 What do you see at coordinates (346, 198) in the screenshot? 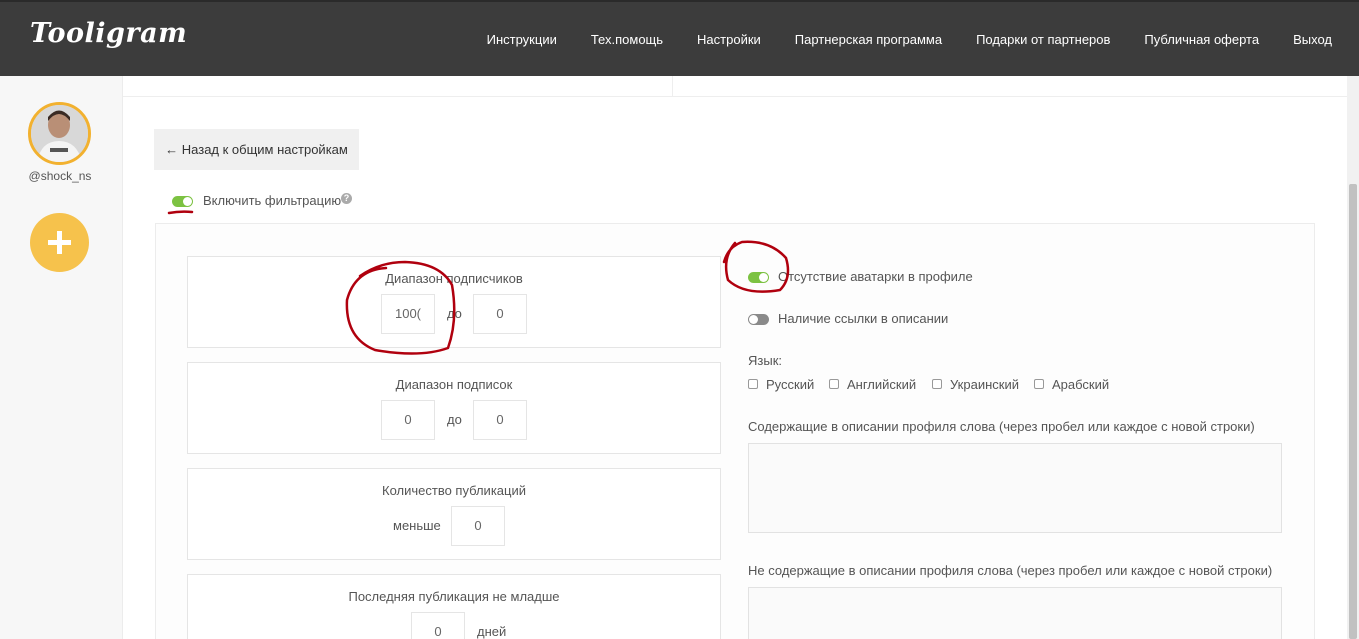
I see `help-icon: ?` at bounding box center [346, 198].